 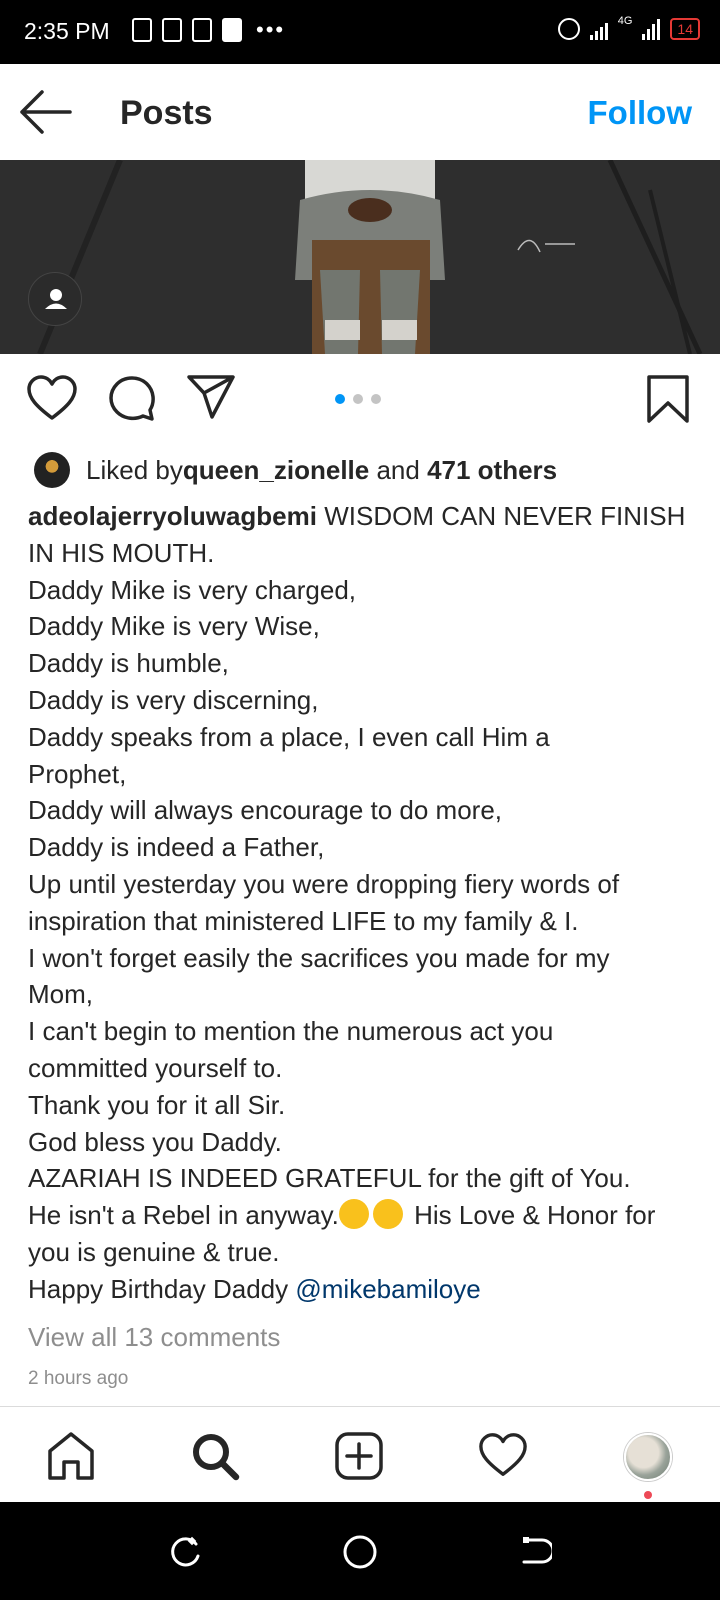 I want to click on image-notification-icon, so click(x=232, y=30).